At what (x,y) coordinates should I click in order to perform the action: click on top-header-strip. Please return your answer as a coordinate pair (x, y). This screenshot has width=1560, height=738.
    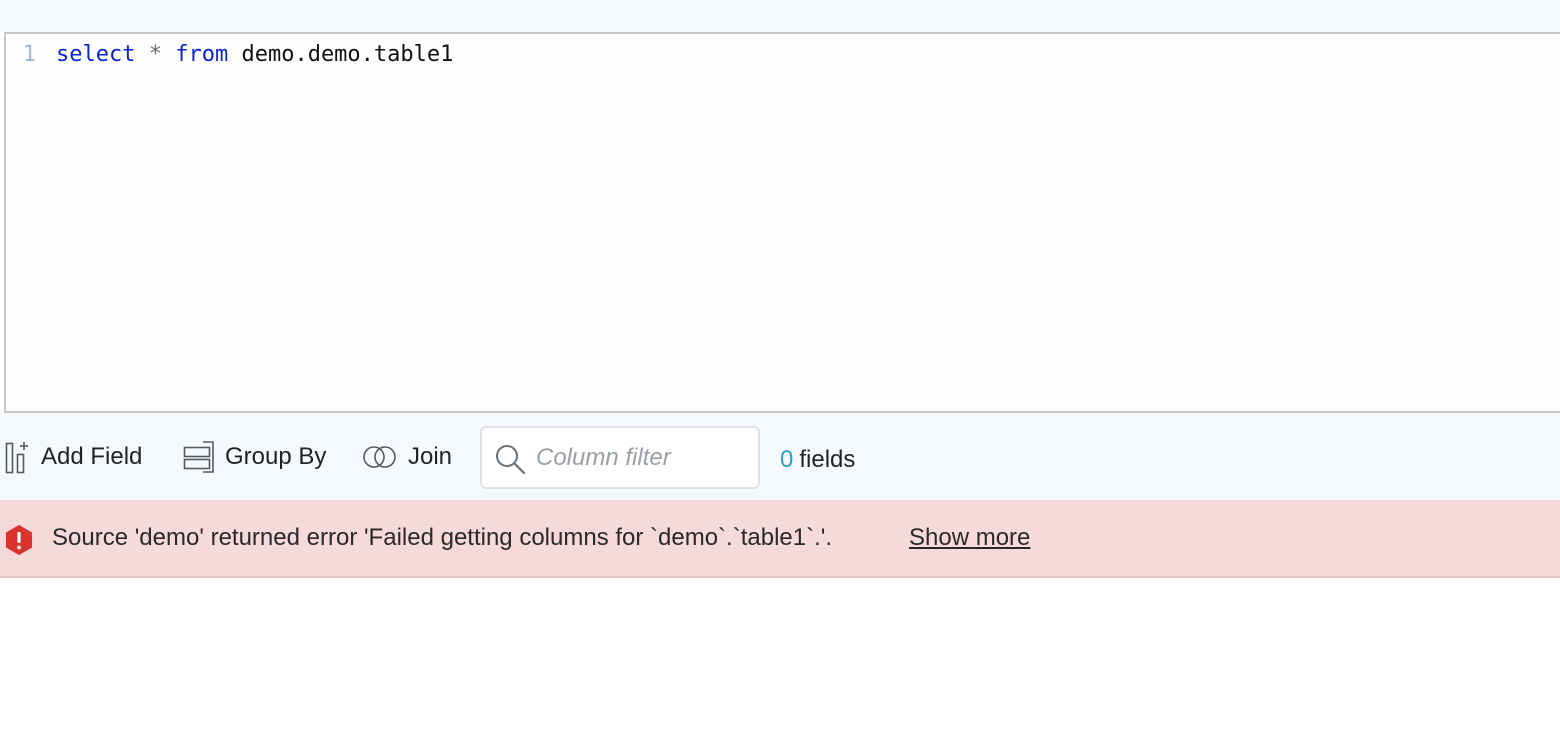
    Looking at the image, I should click on (780, 16).